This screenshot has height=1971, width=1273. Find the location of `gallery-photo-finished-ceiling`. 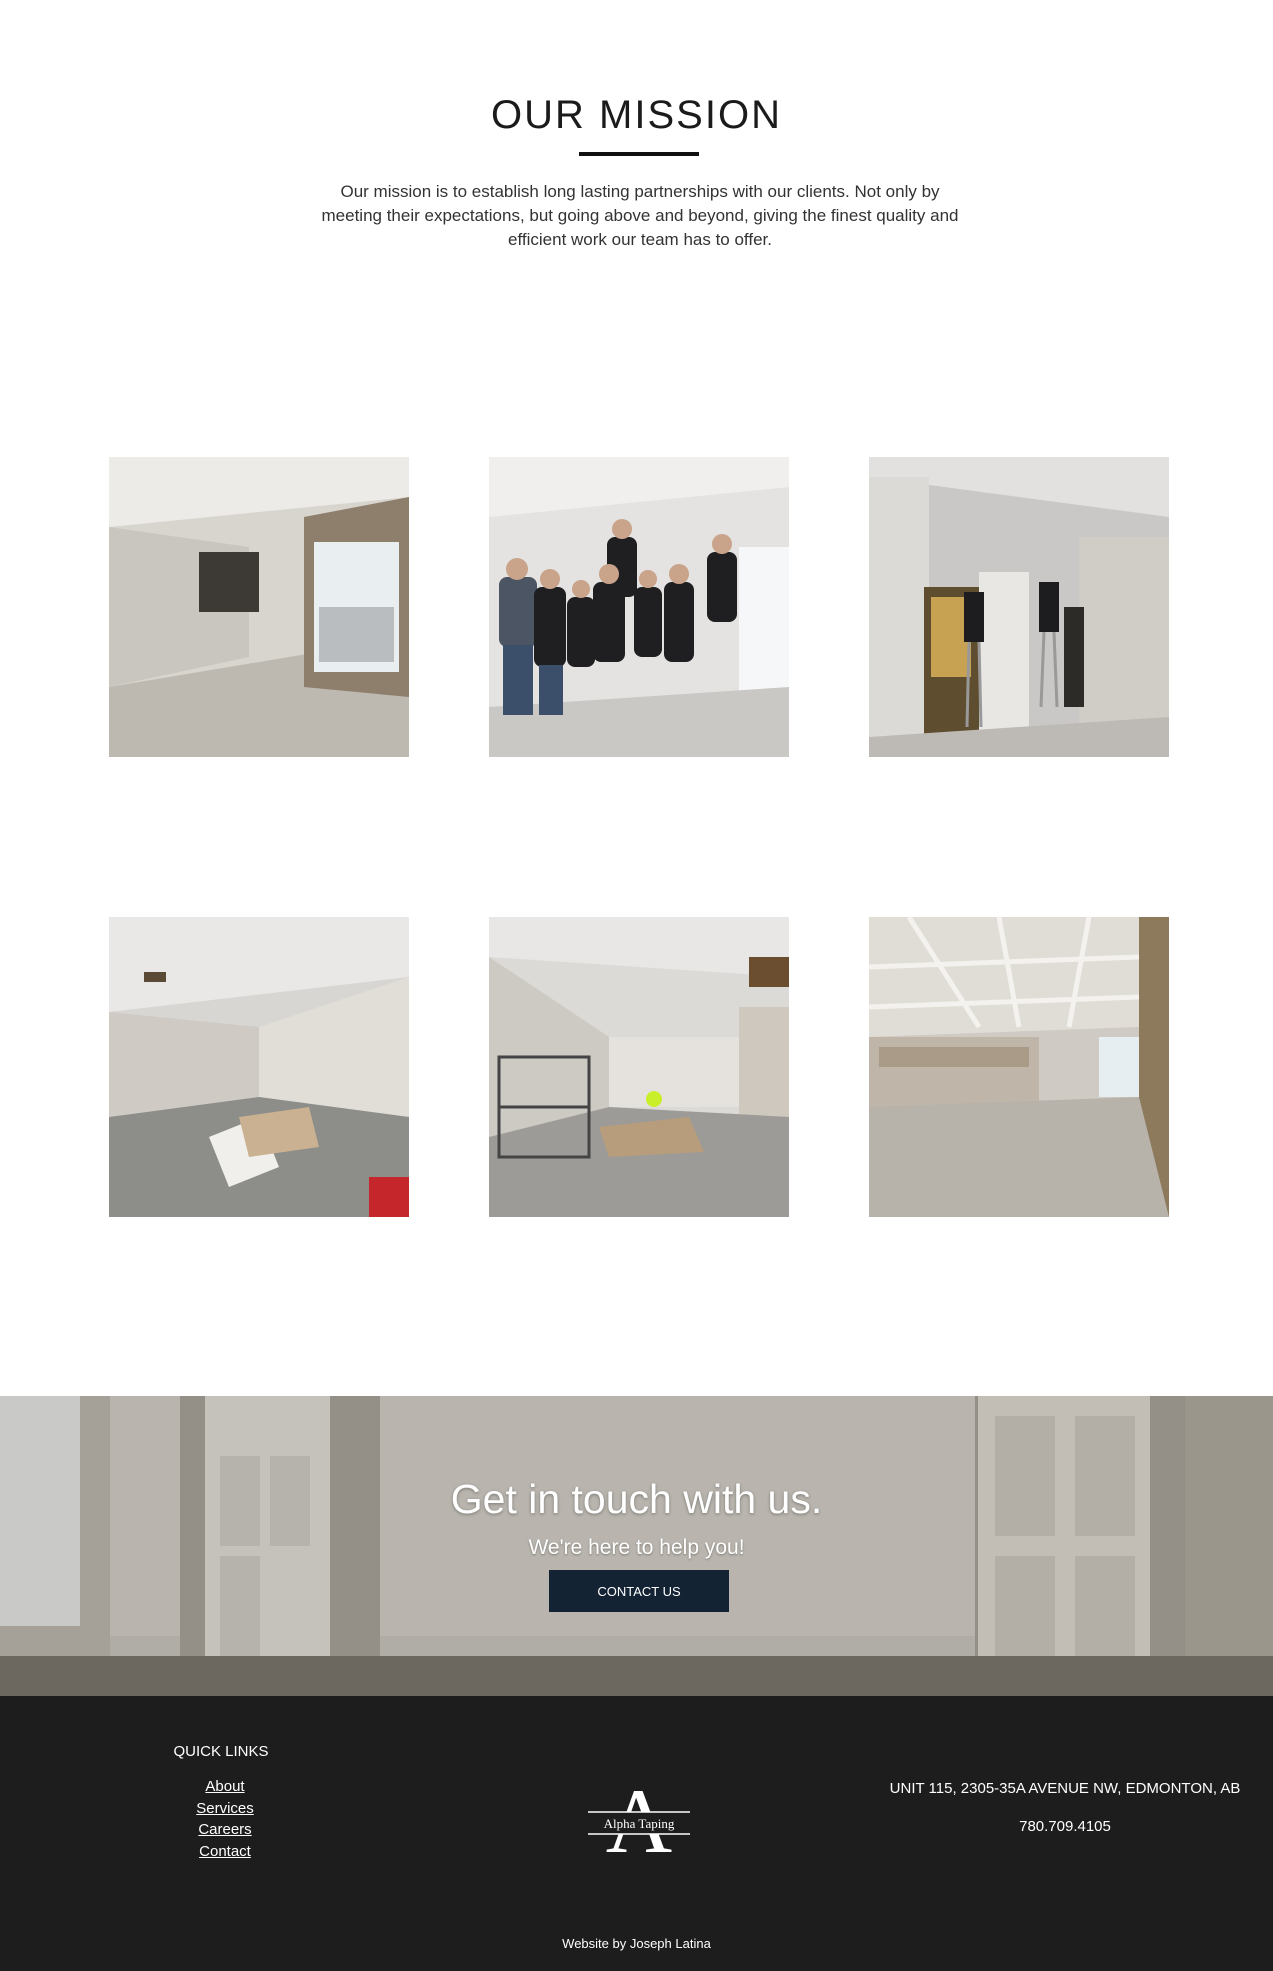

gallery-photo-finished-ceiling is located at coordinates (1019, 1067).